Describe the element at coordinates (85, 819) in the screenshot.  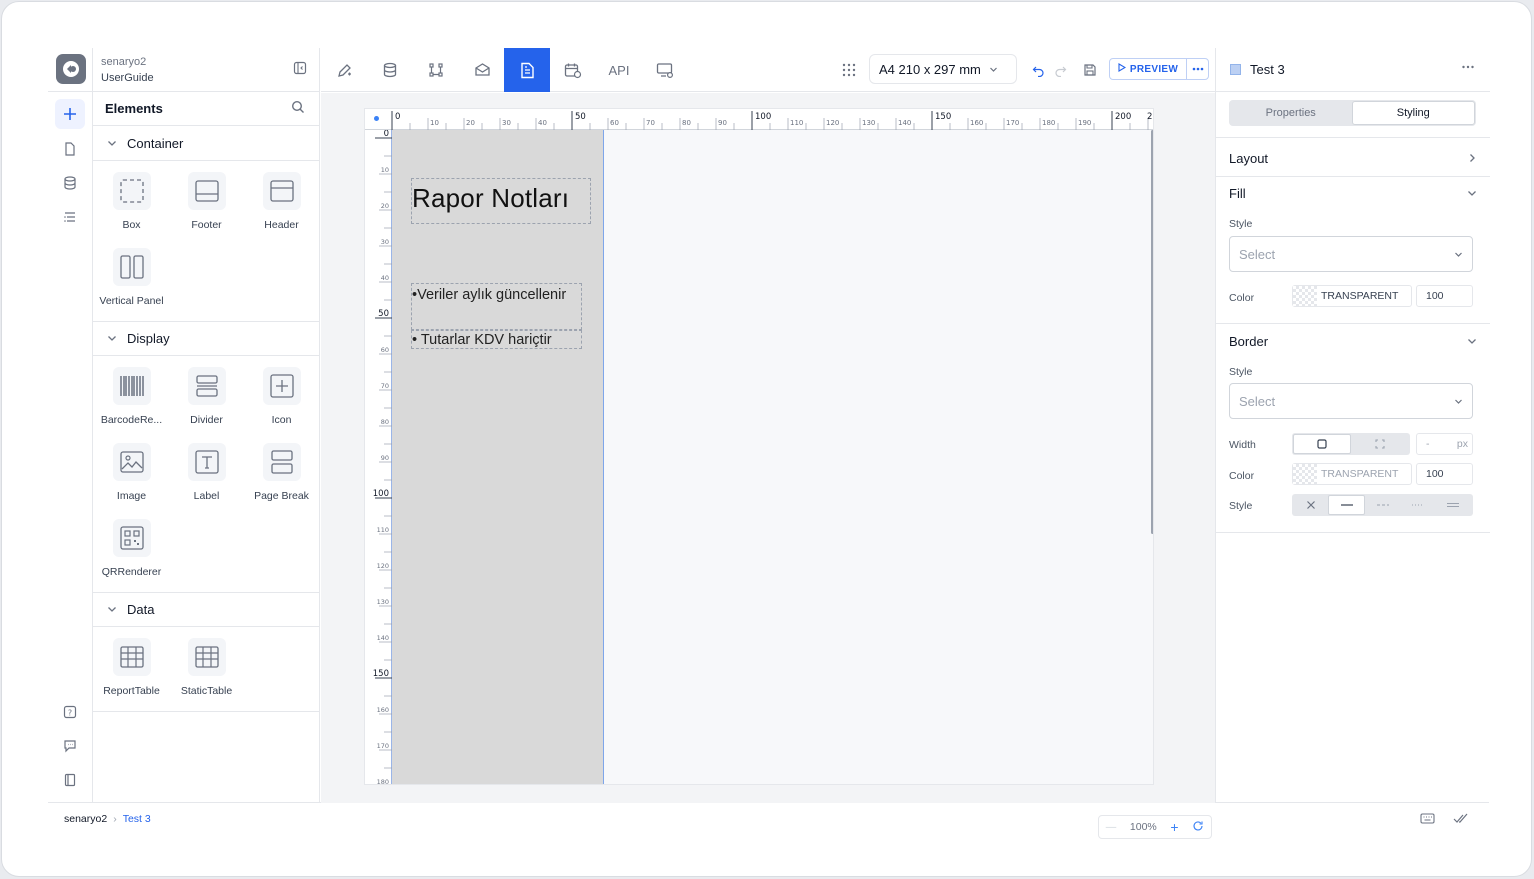
I see `breadcrumb-root: senaryo2` at that location.